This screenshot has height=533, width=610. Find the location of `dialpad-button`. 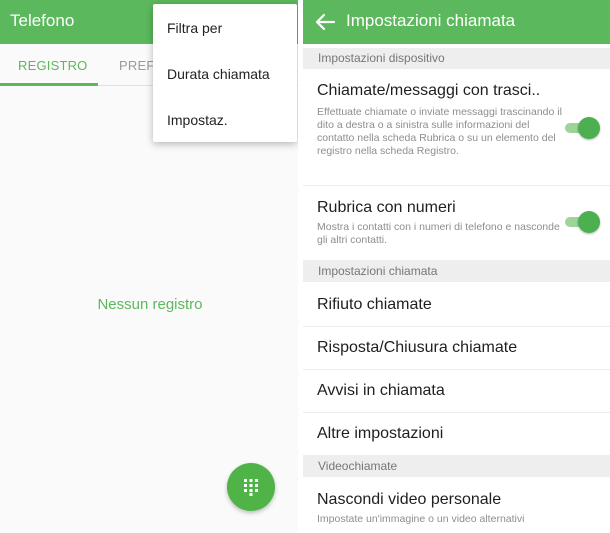

dialpad-button is located at coordinates (251, 487).